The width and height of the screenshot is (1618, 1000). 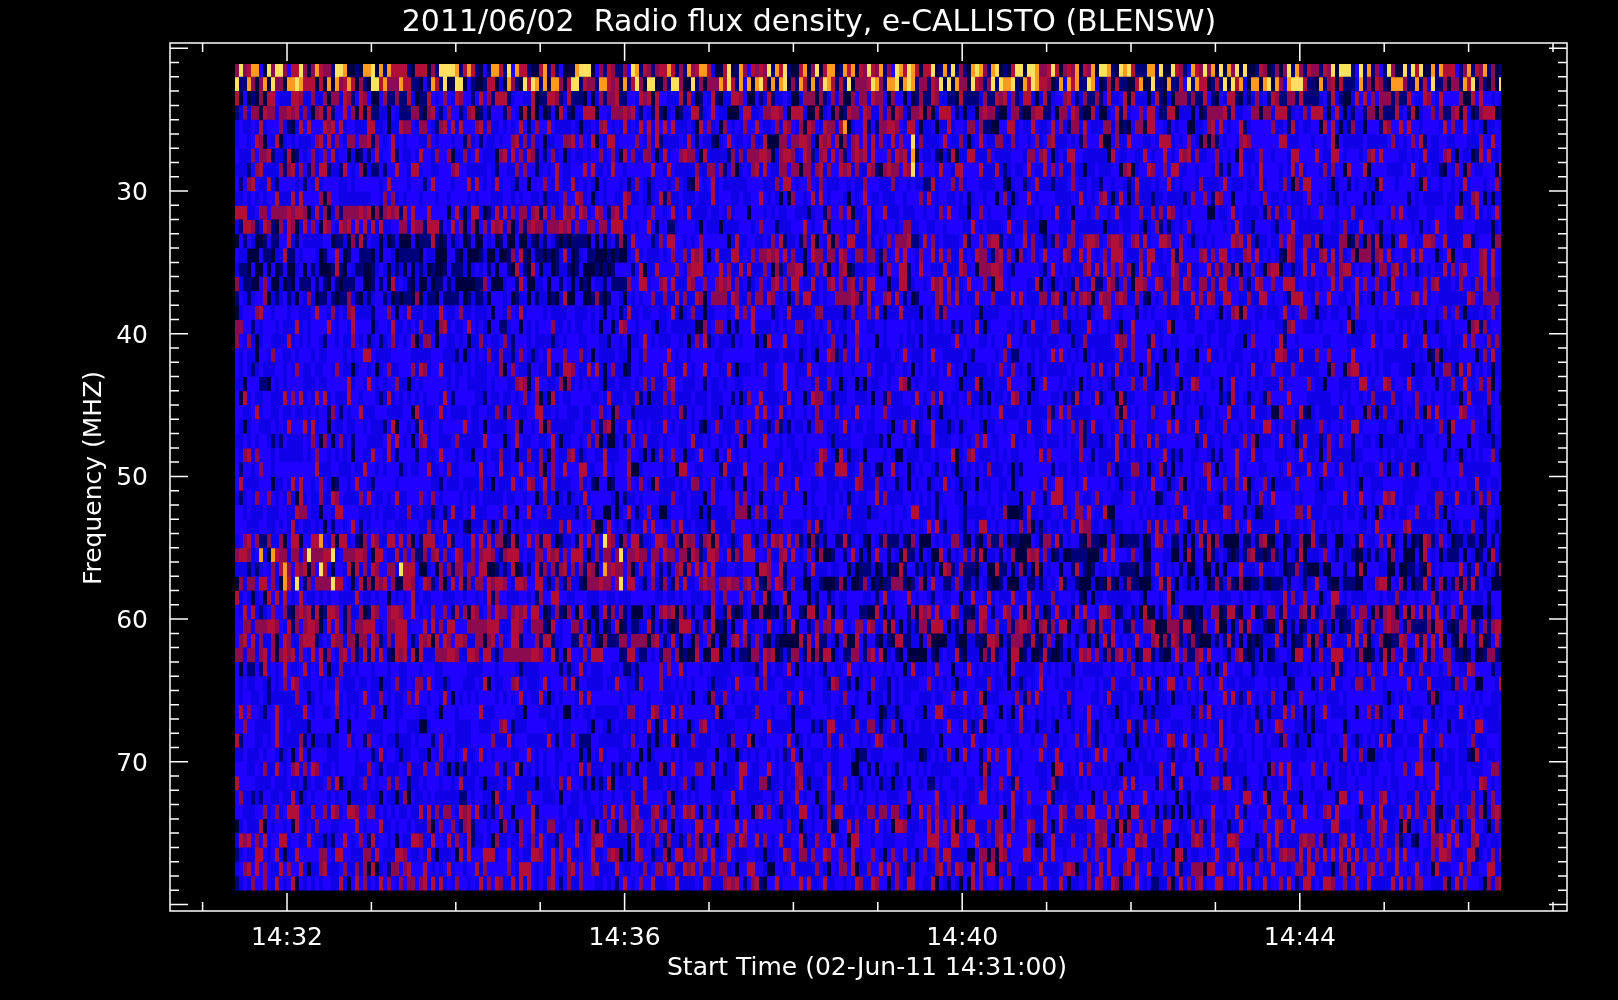 What do you see at coordinates (287, 936) in the screenshot?
I see `axis-tick-label: 14:32` at bounding box center [287, 936].